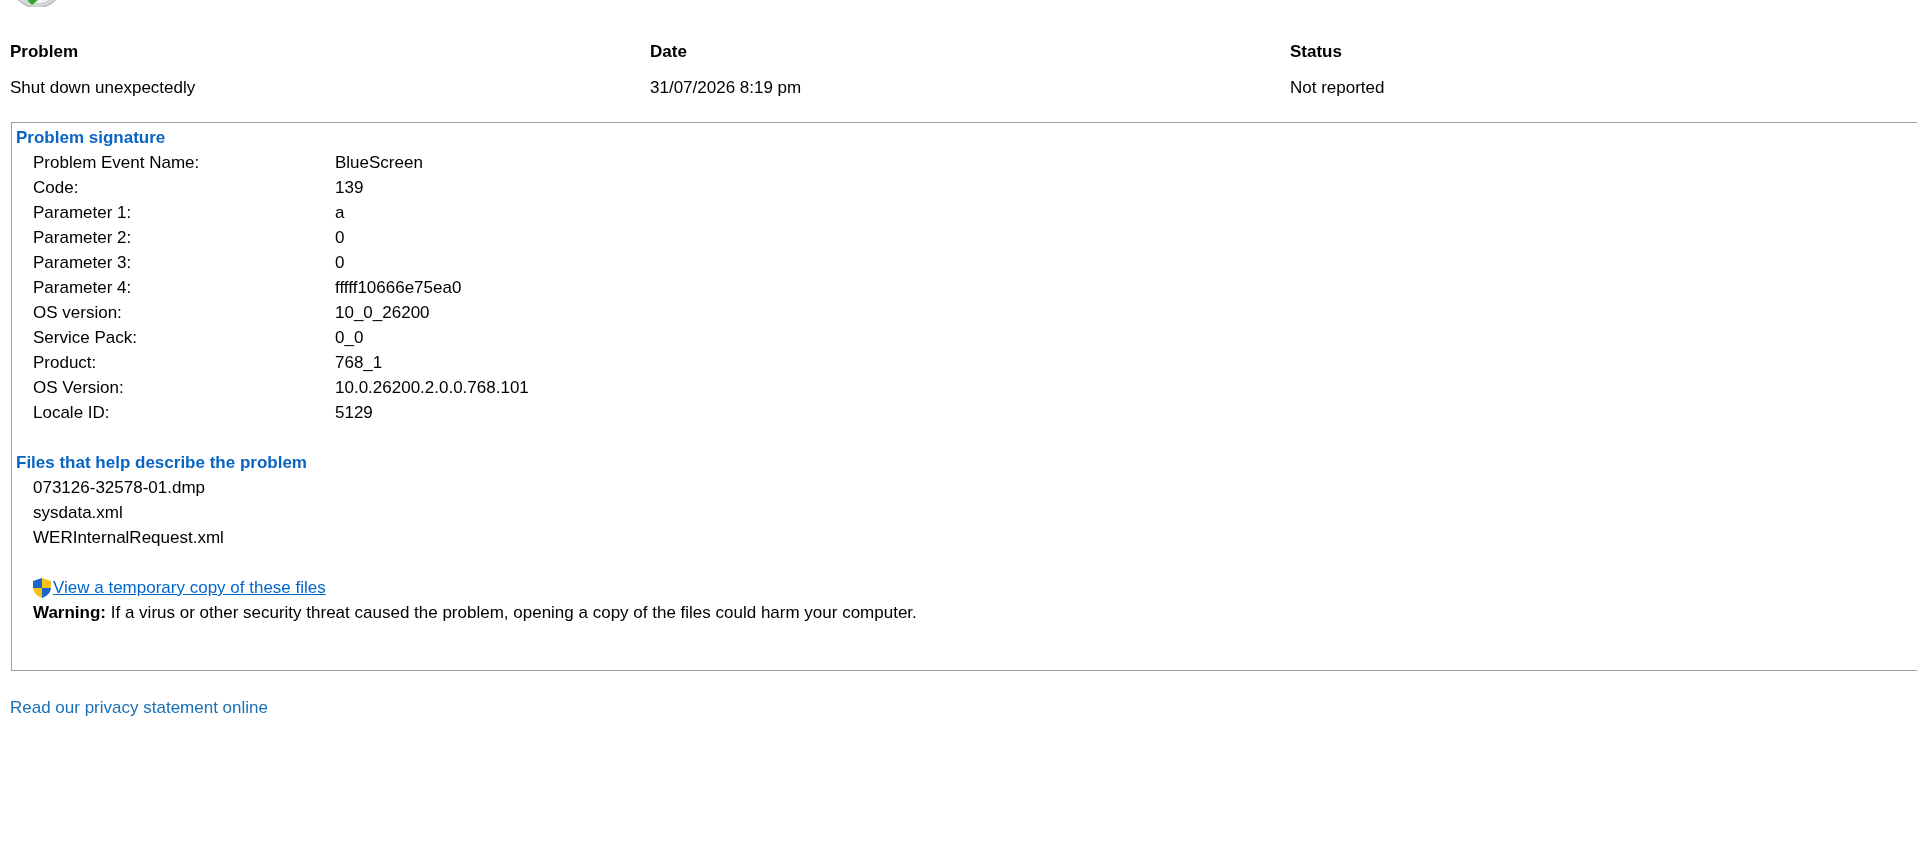 Image resolution: width=1917 pixels, height=868 pixels. I want to click on field-label: Product:, so click(65, 363).